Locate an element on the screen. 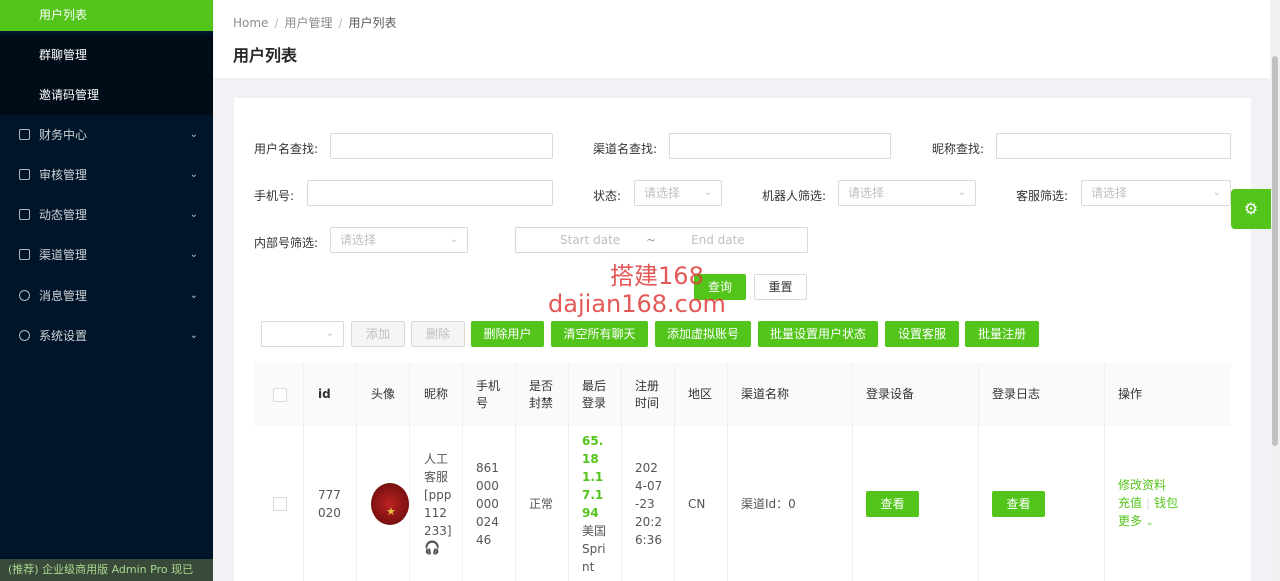 The image size is (1280, 581). sidebar-item-audit: 审核管理 ⌄ is located at coordinates (106, 175).